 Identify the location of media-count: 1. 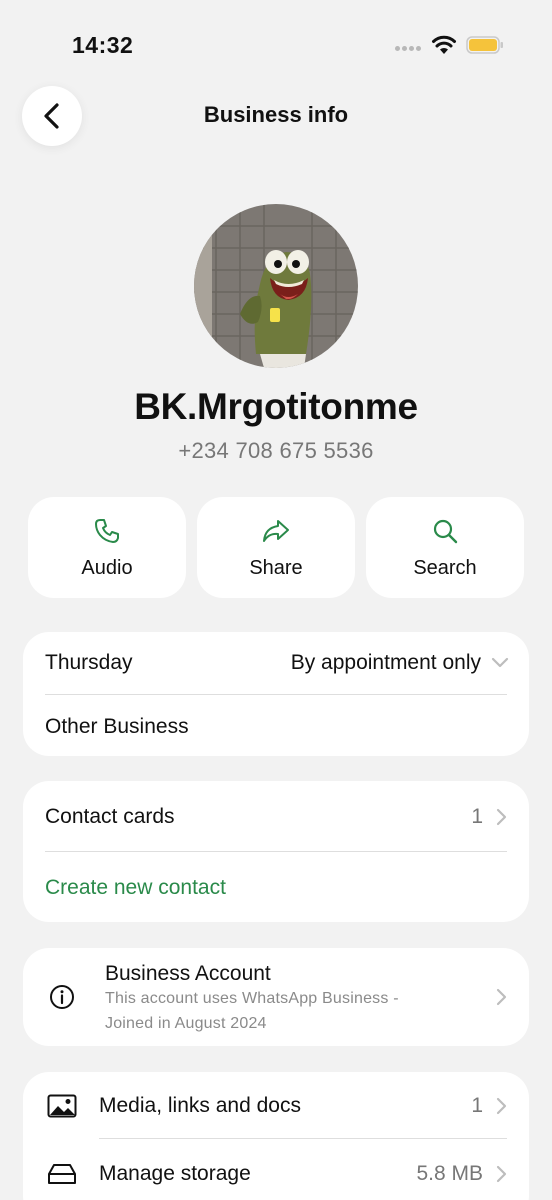
(477, 1105).